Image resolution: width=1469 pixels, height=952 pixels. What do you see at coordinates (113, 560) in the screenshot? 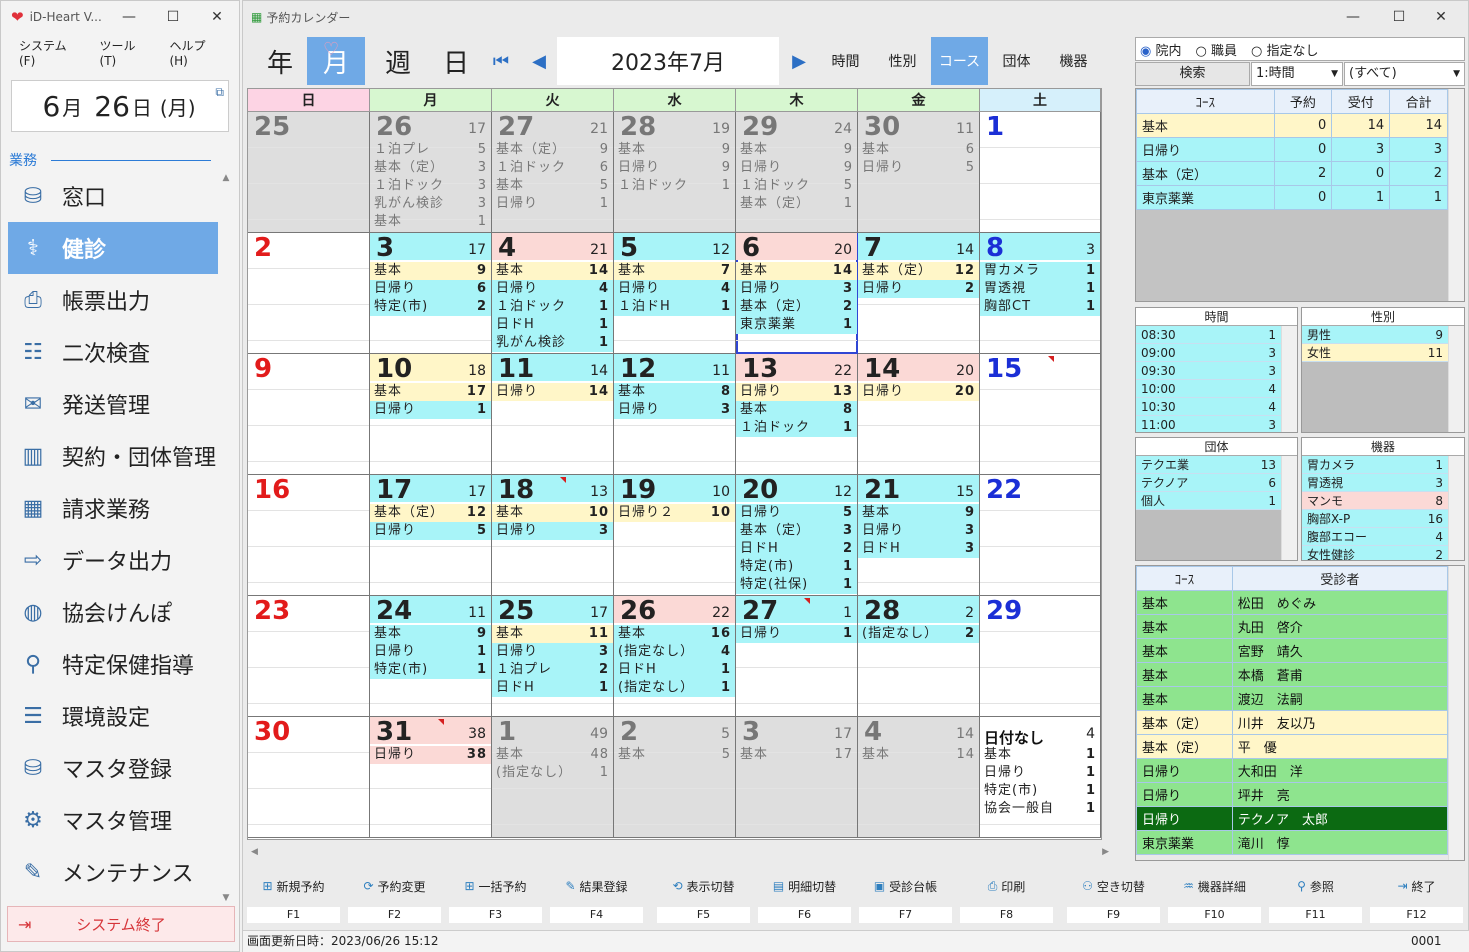
I see `nav-item: ⇨ データ出力` at bounding box center [113, 560].